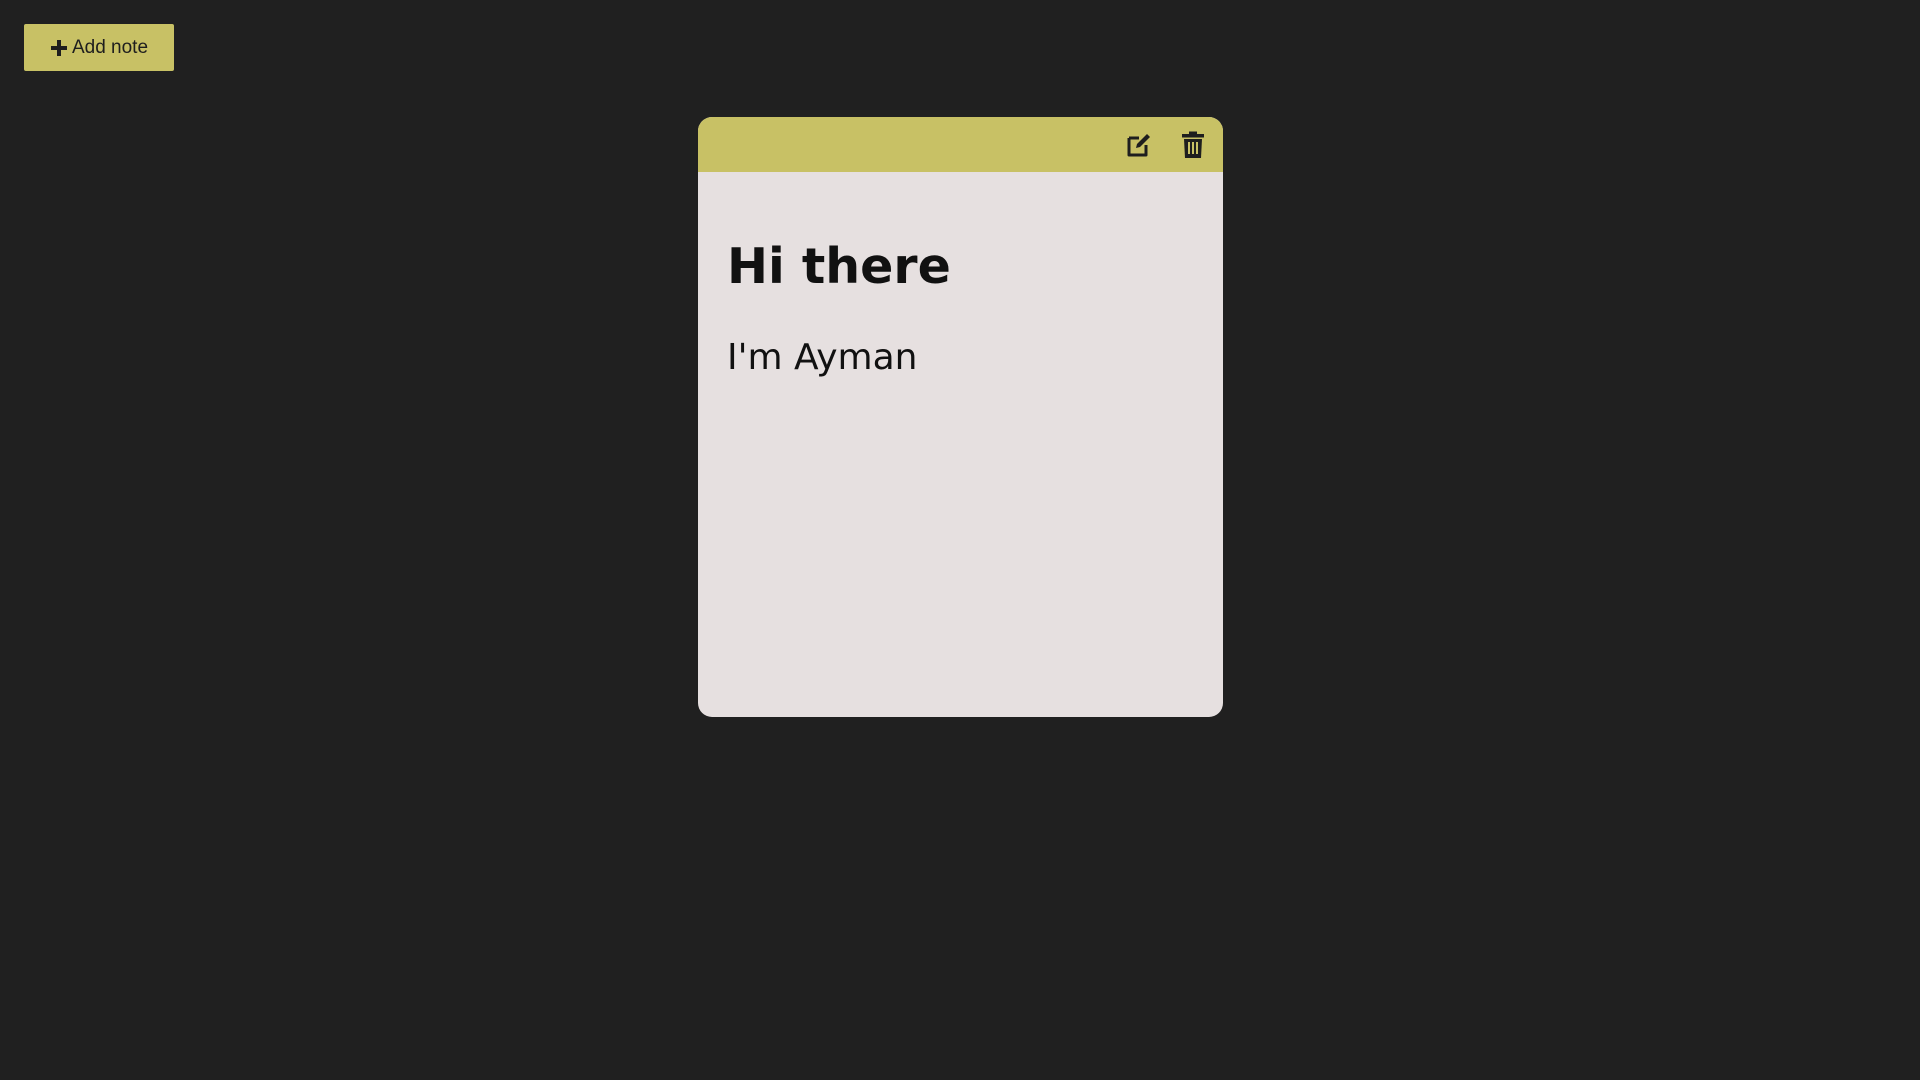  What do you see at coordinates (59, 48) in the screenshot?
I see `plus-icon` at bounding box center [59, 48].